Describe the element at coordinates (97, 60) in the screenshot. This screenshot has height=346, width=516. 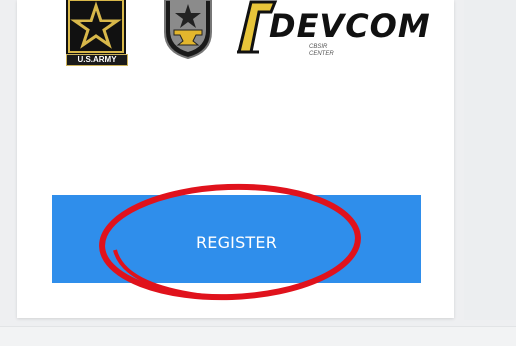
I see `army-logo-text: U.S.ARMY` at that location.